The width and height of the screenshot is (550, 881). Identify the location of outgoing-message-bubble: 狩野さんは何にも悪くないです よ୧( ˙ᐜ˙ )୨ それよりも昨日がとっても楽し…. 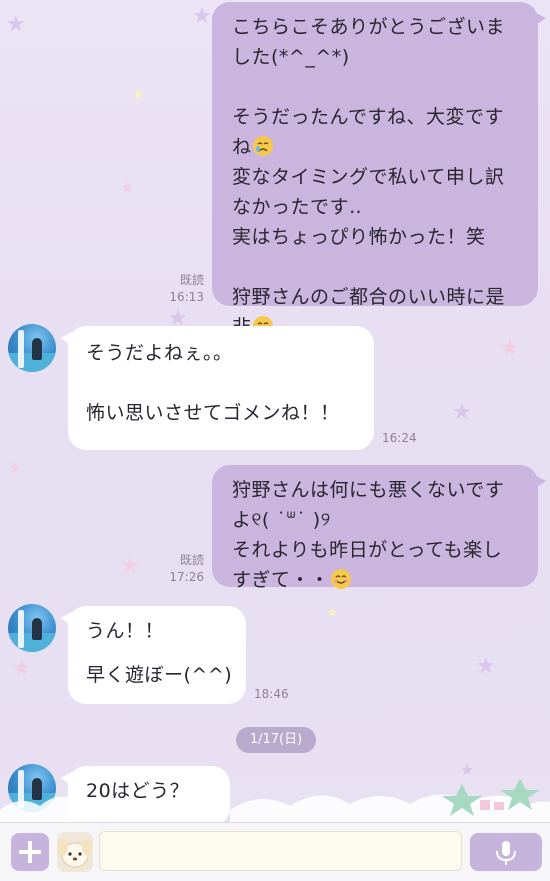
(379, 528).